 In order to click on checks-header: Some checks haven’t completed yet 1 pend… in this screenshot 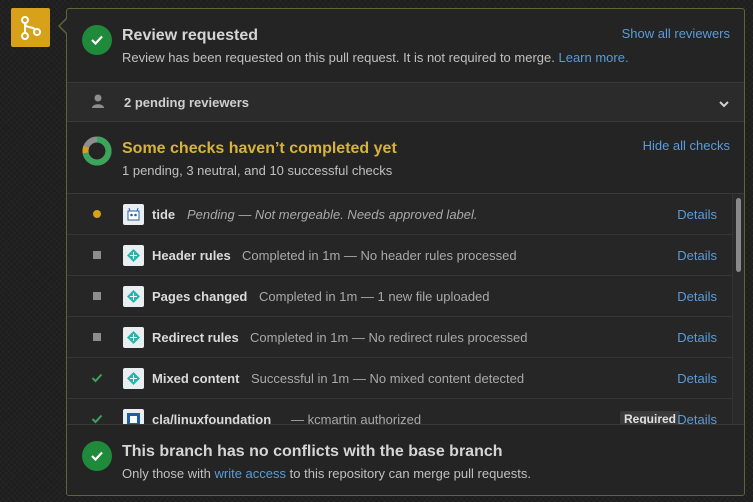, I will do `click(405, 158)`.